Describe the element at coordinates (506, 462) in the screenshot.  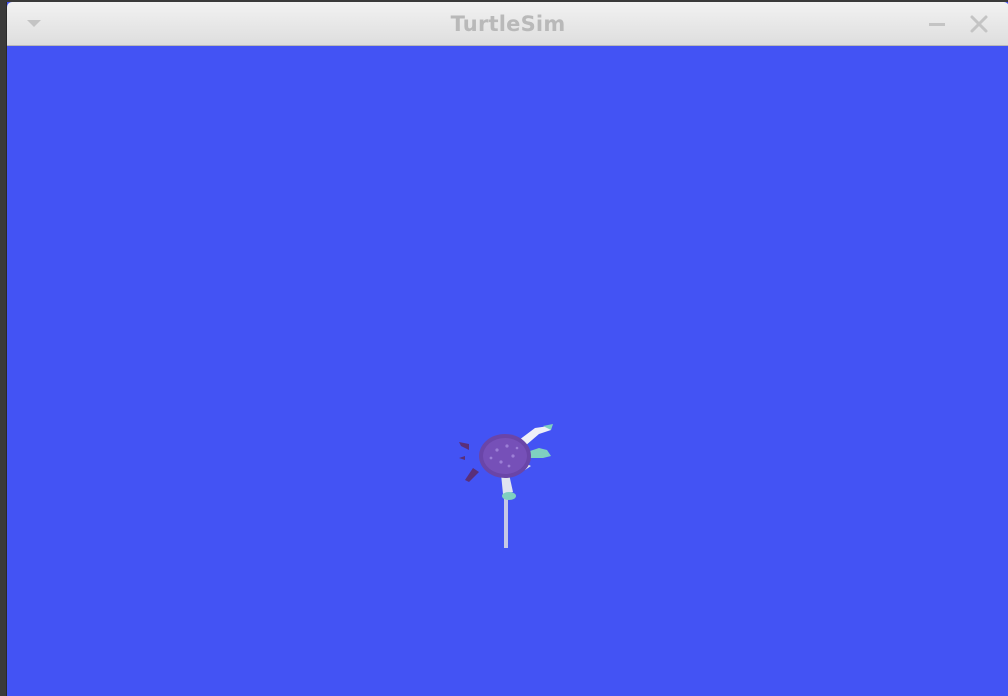
I see `turtle-icon` at that location.